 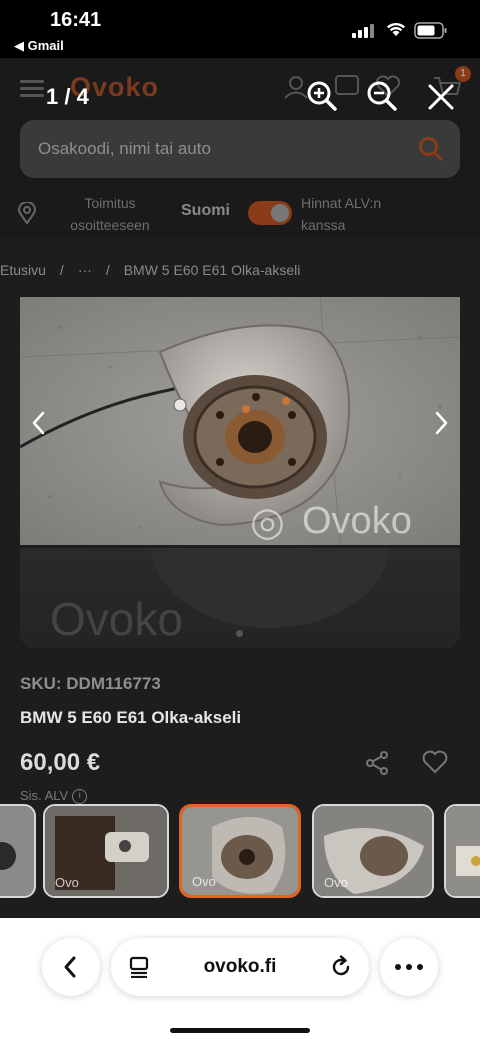 What do you see at coordinates (441, 423) in the screenshot?
I see `next-image-arrow-icon` at bounding box center [441, 423].